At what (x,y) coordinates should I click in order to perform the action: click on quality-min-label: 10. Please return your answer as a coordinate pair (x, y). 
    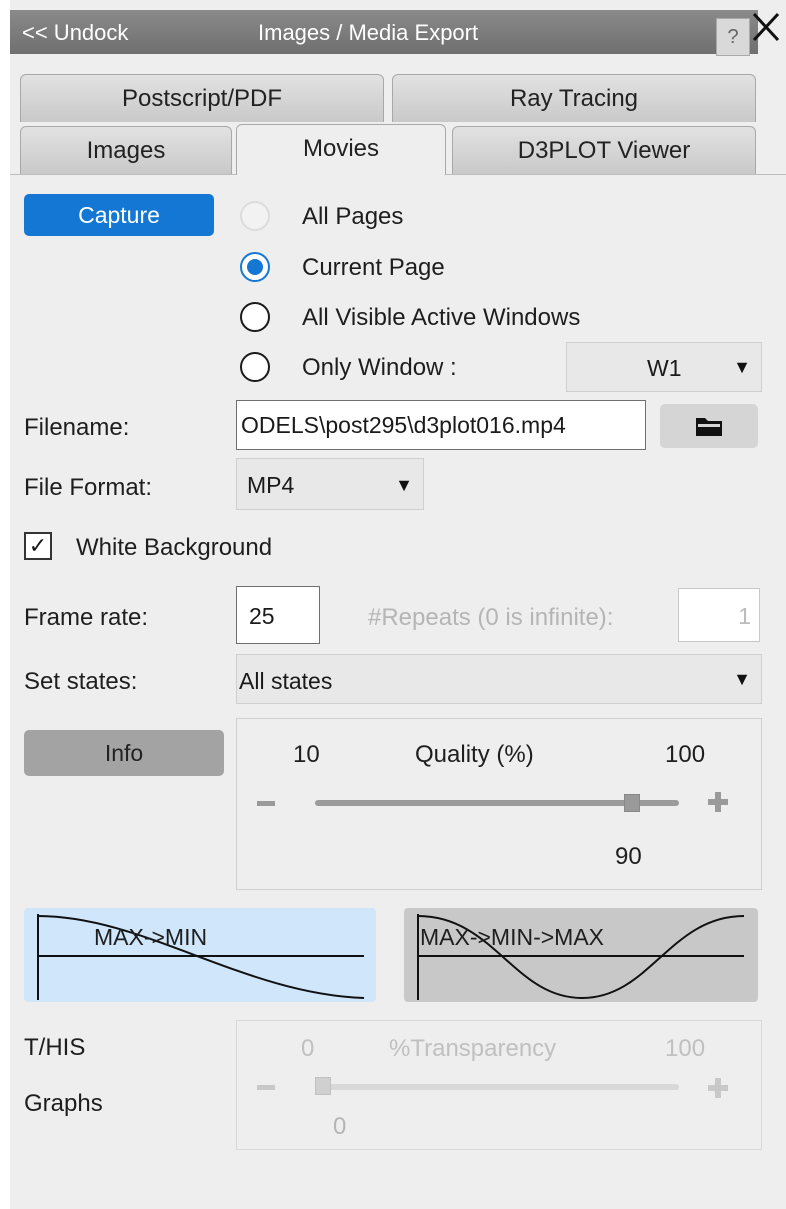
    Looking at the image, I should click on (306, 754).